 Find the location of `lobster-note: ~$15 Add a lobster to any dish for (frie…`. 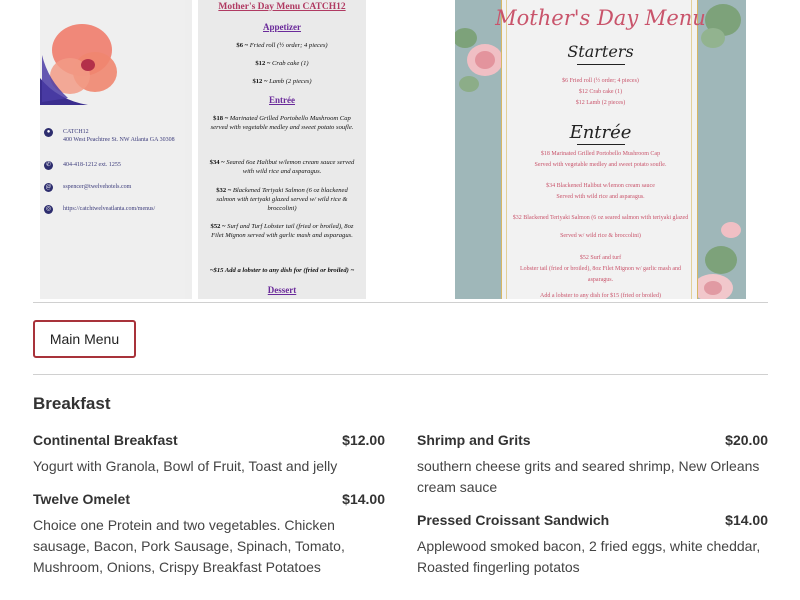

lobster-note: ~$15 Add a lobster to any dish for (frie… is located at coordinates (282, 270).